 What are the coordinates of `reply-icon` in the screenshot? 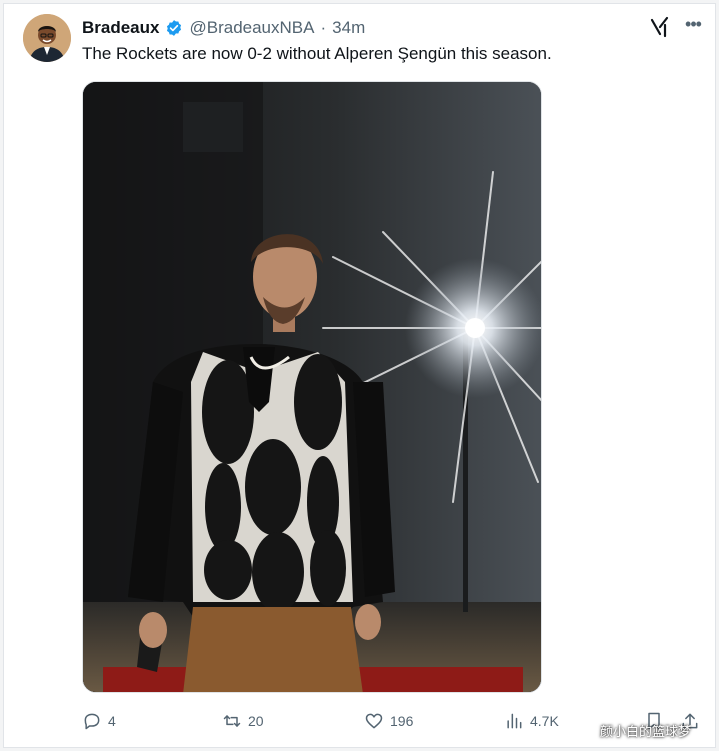 It's located at (92, 721).